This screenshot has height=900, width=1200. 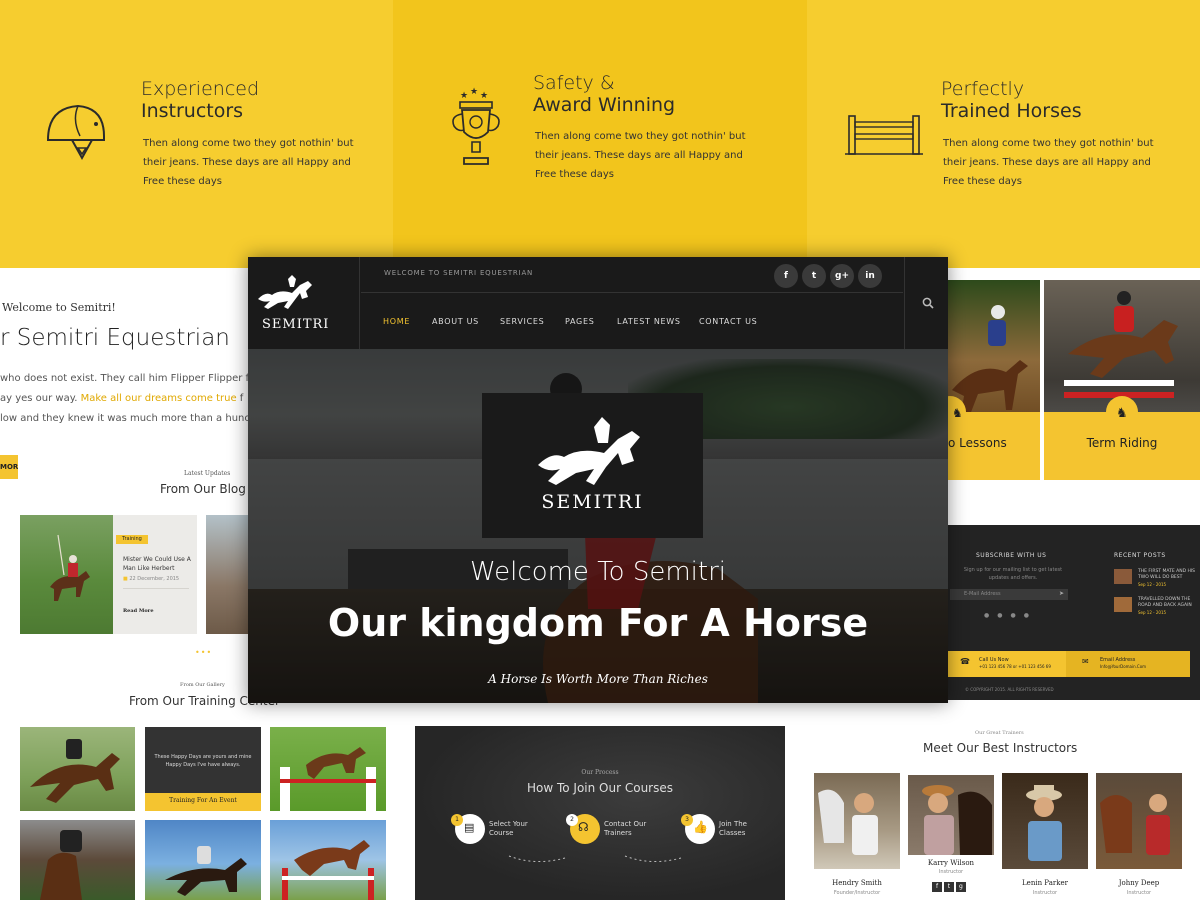 I want to click on jumping-horse-icon, so click(x=75, y=771).